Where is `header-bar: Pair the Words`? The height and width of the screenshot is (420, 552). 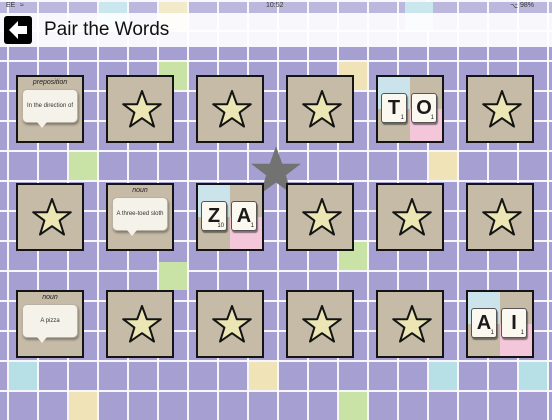
header-bar: Pair the Words is located at coordinates (276, 30).